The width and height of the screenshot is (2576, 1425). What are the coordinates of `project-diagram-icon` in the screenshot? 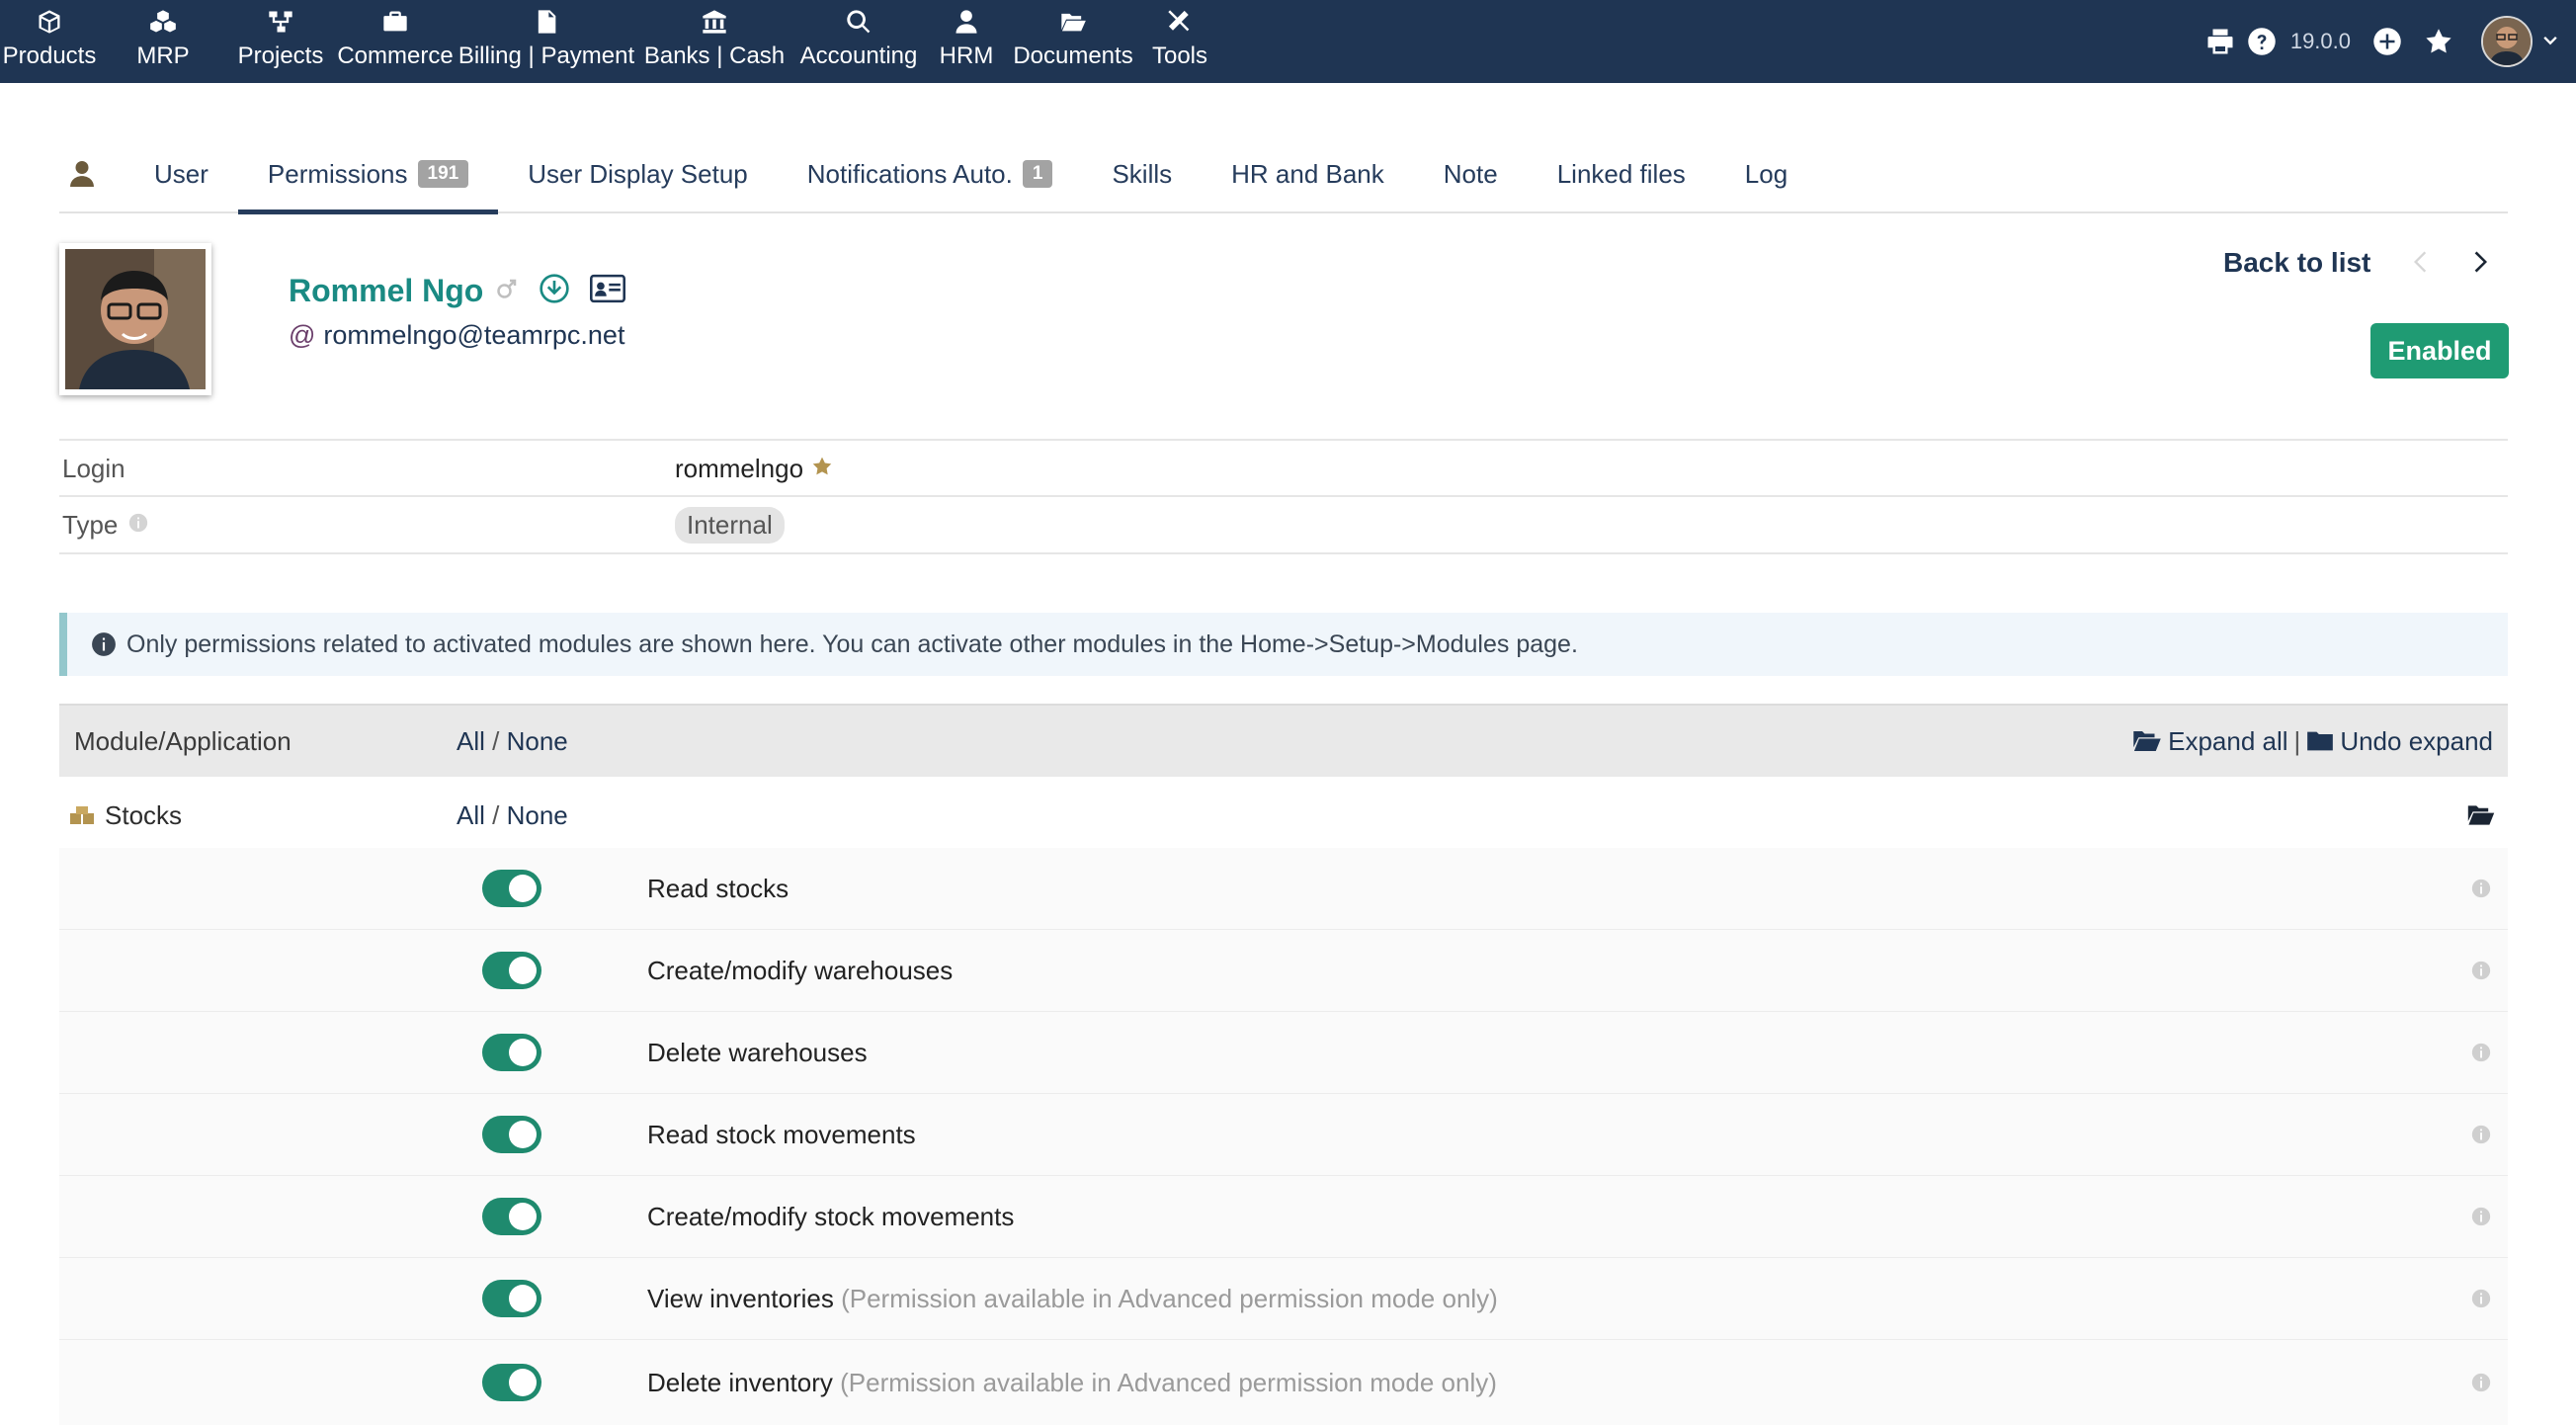 It's located at (280, 22).